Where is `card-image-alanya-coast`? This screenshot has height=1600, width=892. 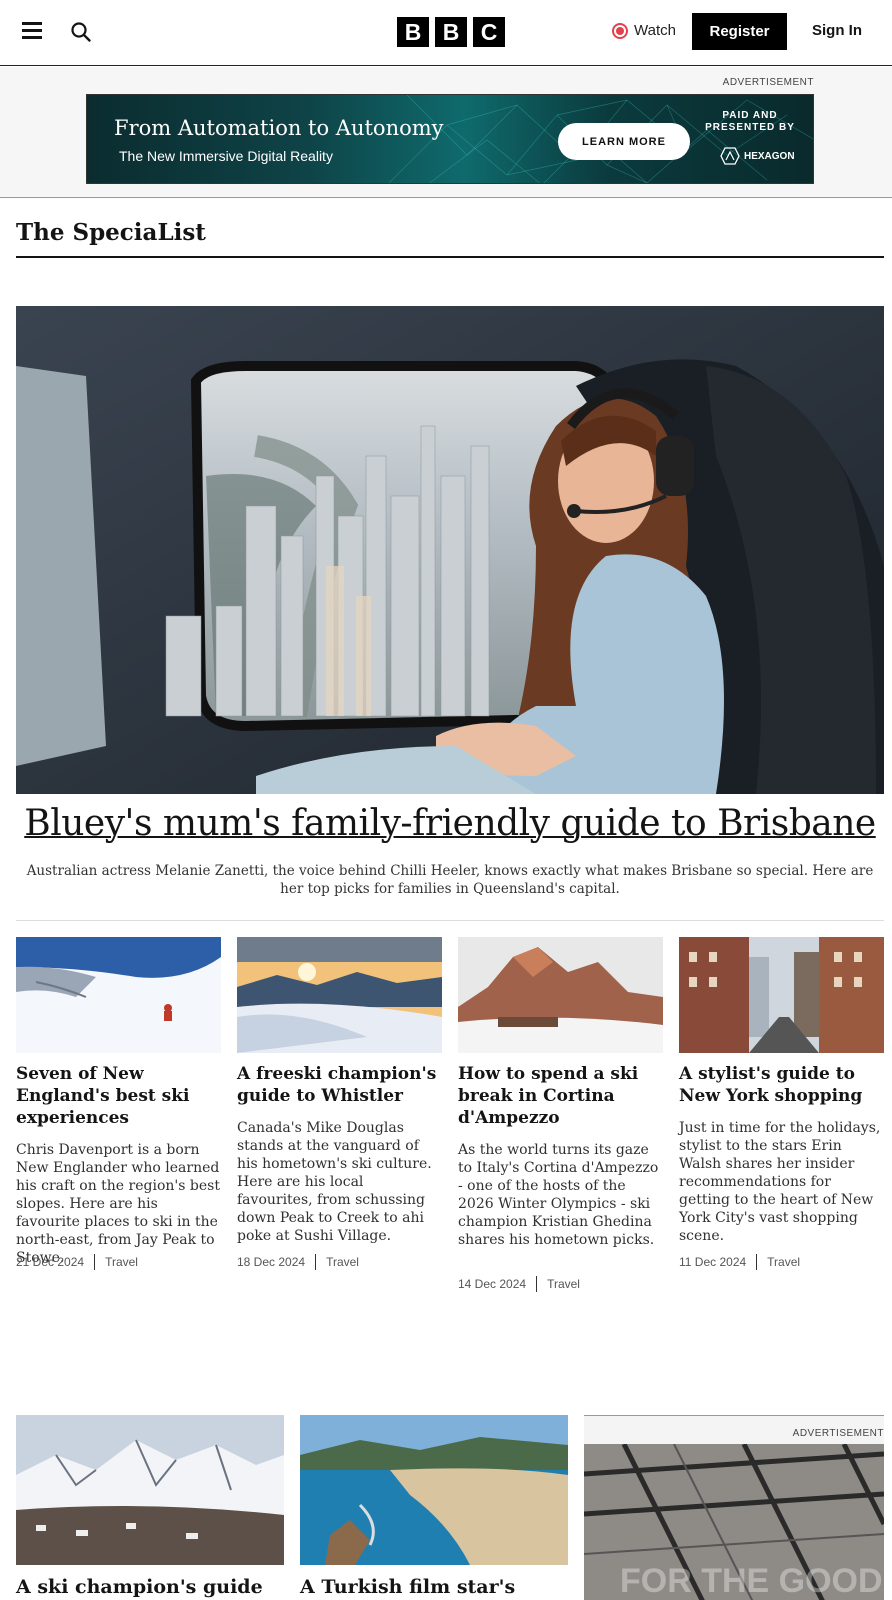
card-image-alanya-coast is located at coordinates (434, 1490).